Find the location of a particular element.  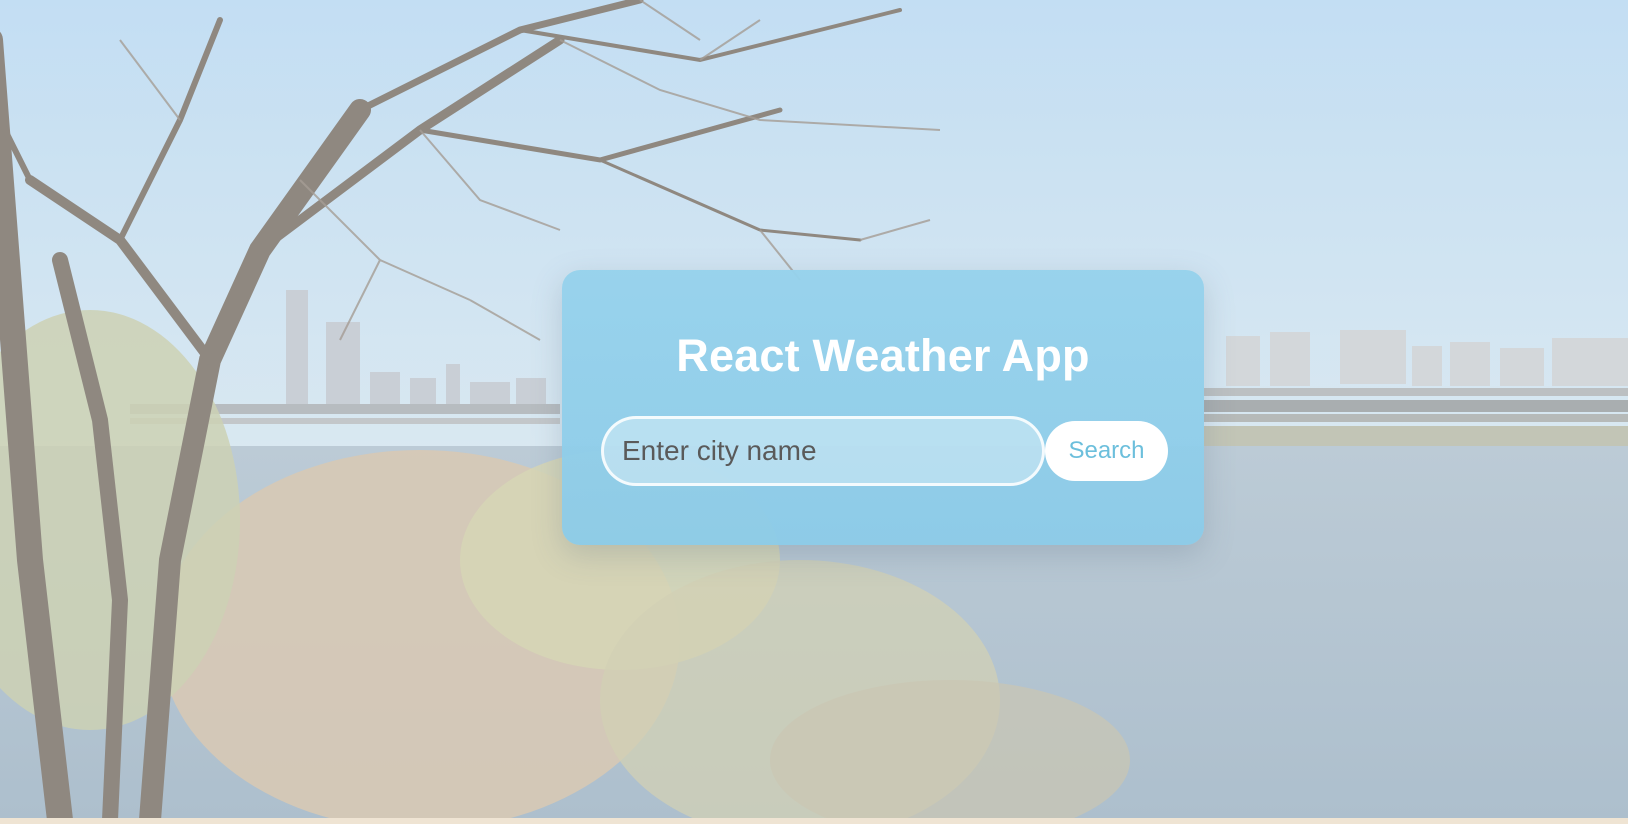

page-bottom-edge is located at coordinates (814, 821).